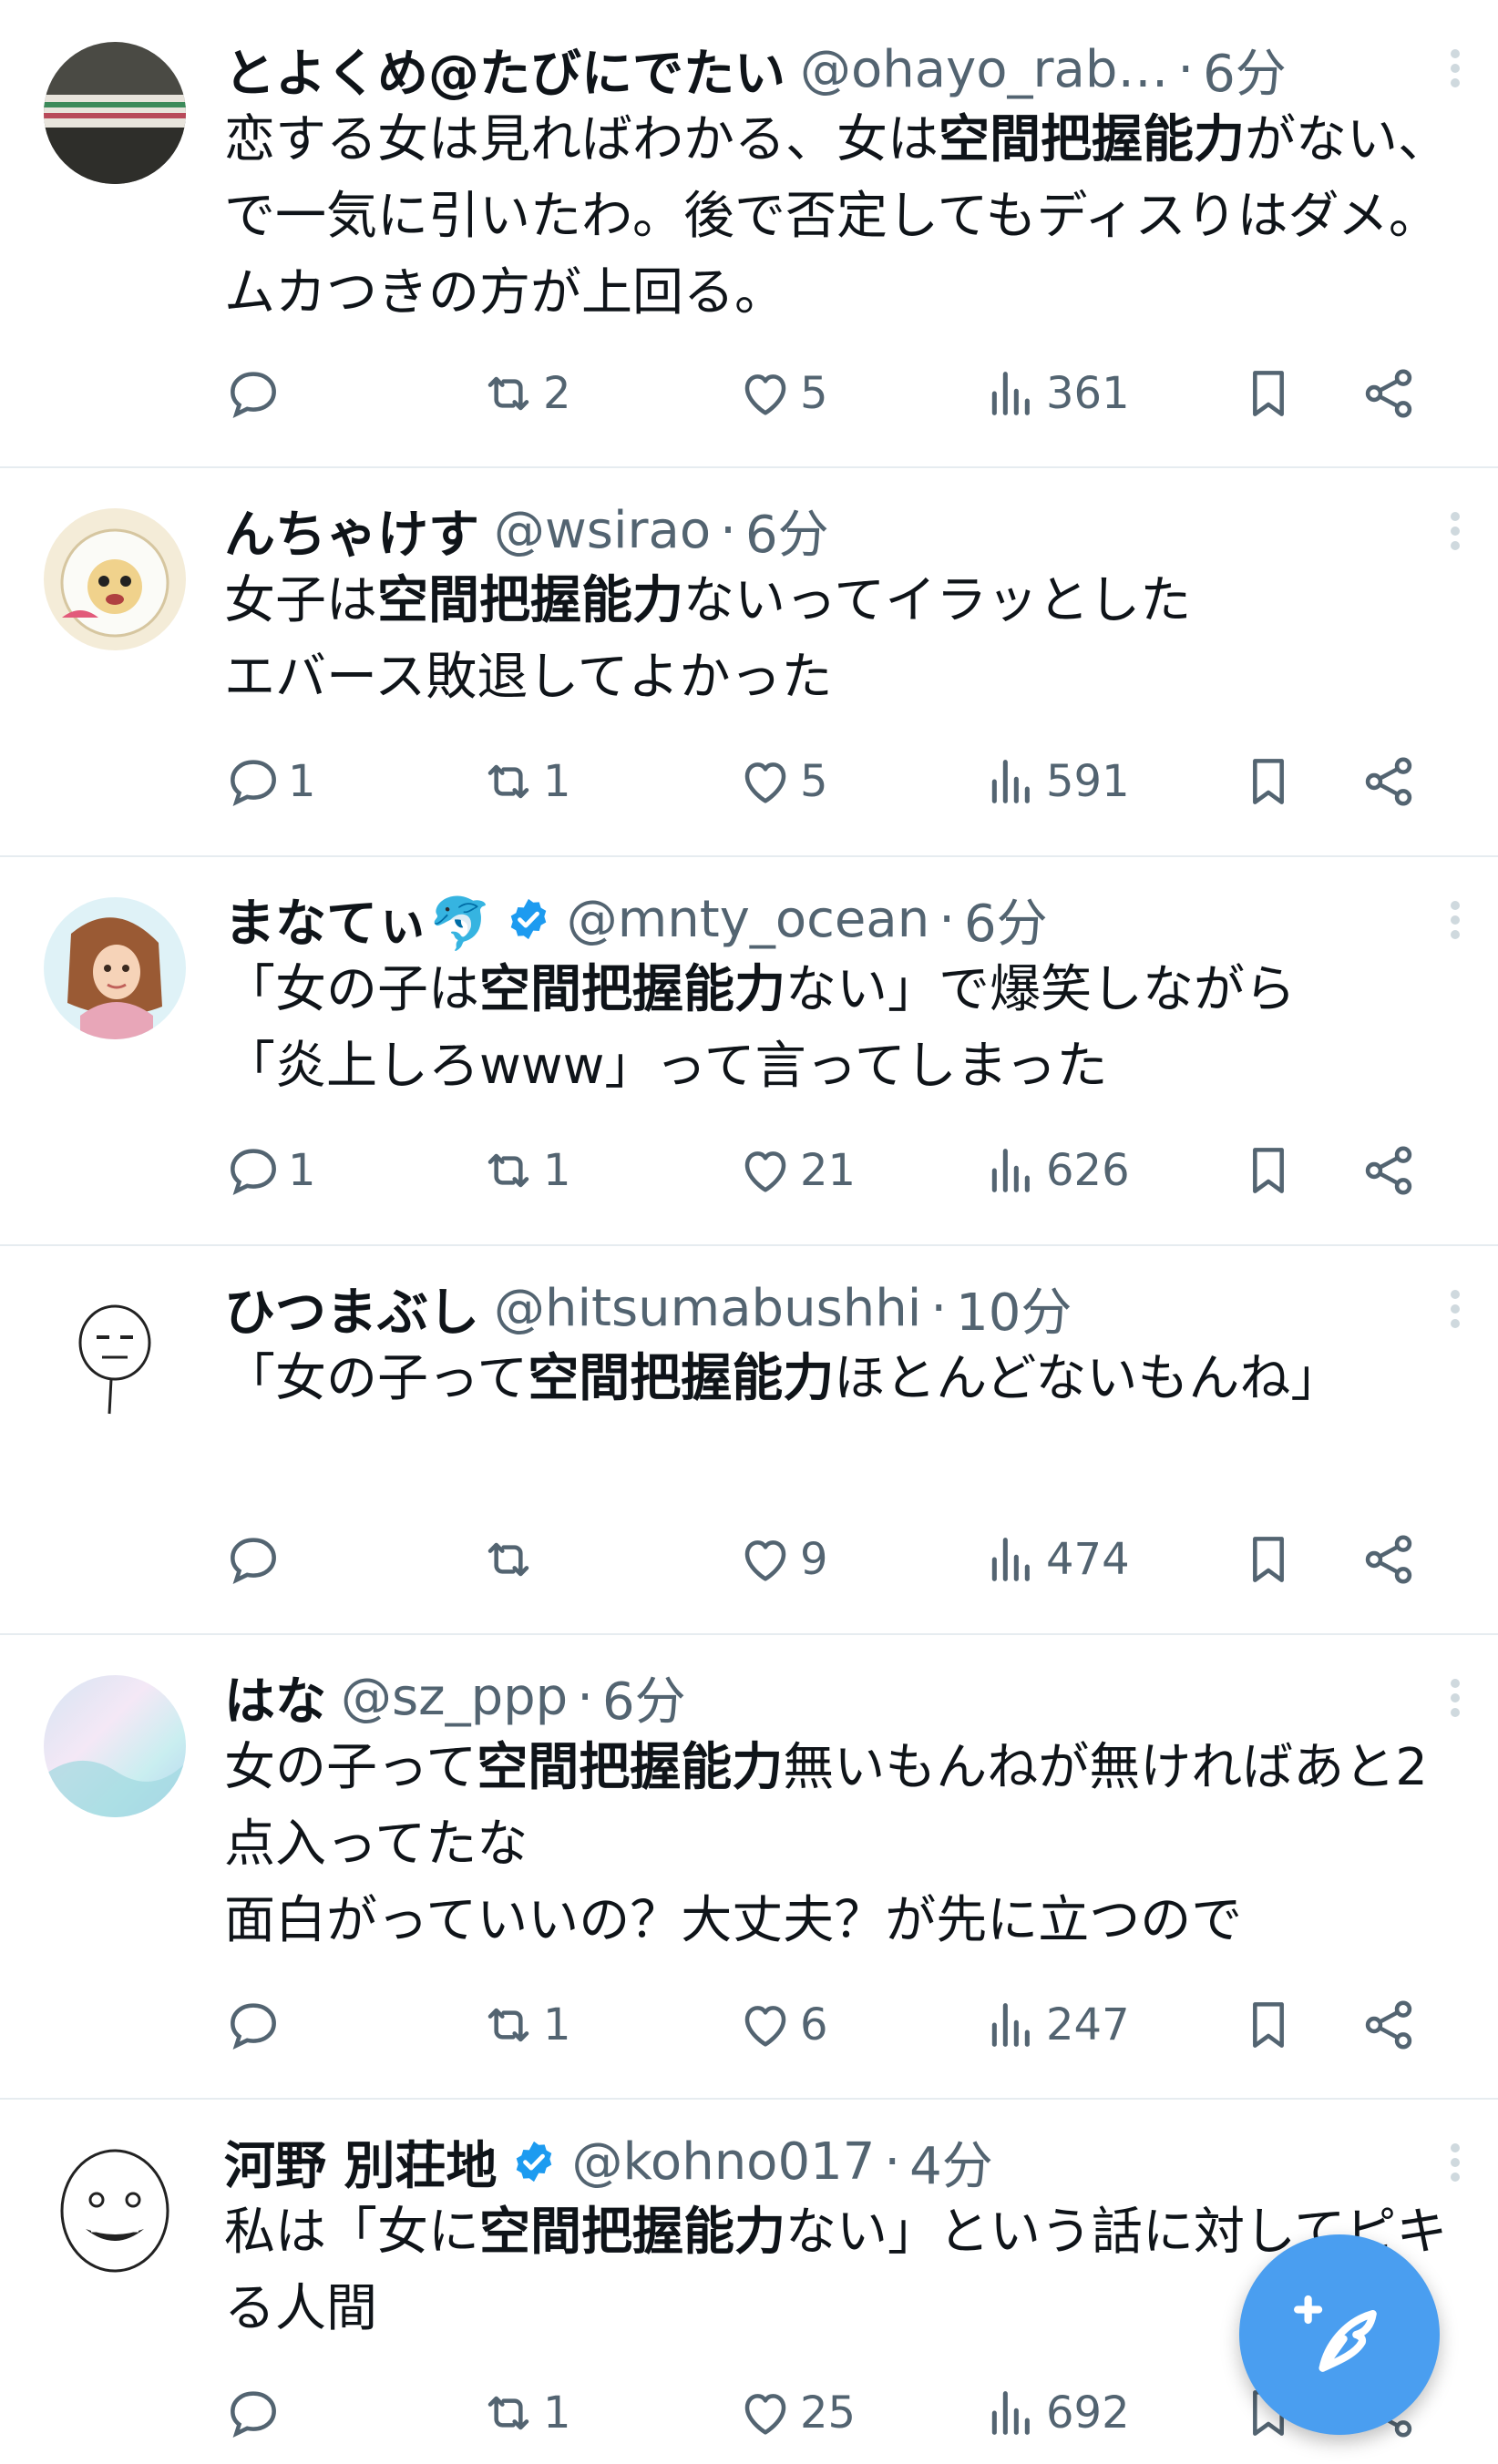 The height and width of the screenshot is (2464, 1498). What do you see at coordinates (1339, 2334) in the screenshot?
I see `compose-button` at bounding box center [1339, 2334].